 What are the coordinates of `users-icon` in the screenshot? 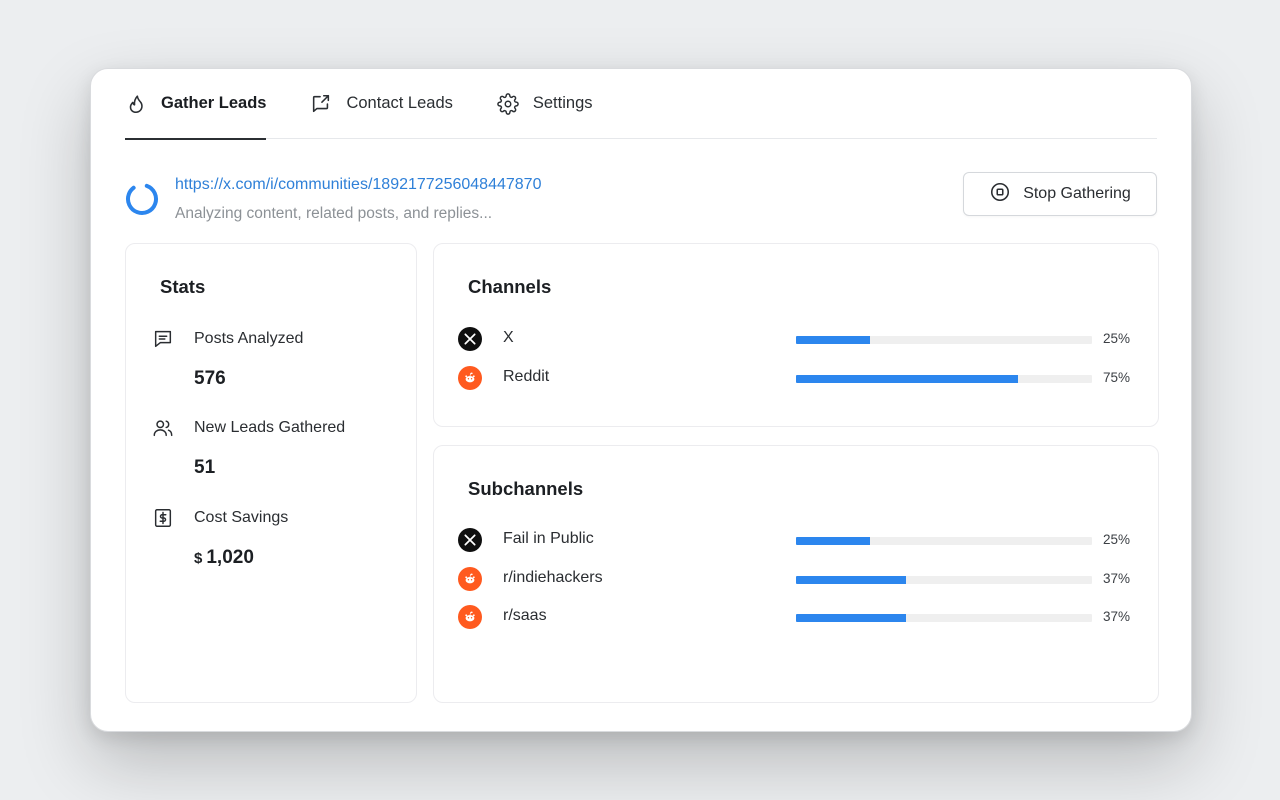 It's located at (163, 428).